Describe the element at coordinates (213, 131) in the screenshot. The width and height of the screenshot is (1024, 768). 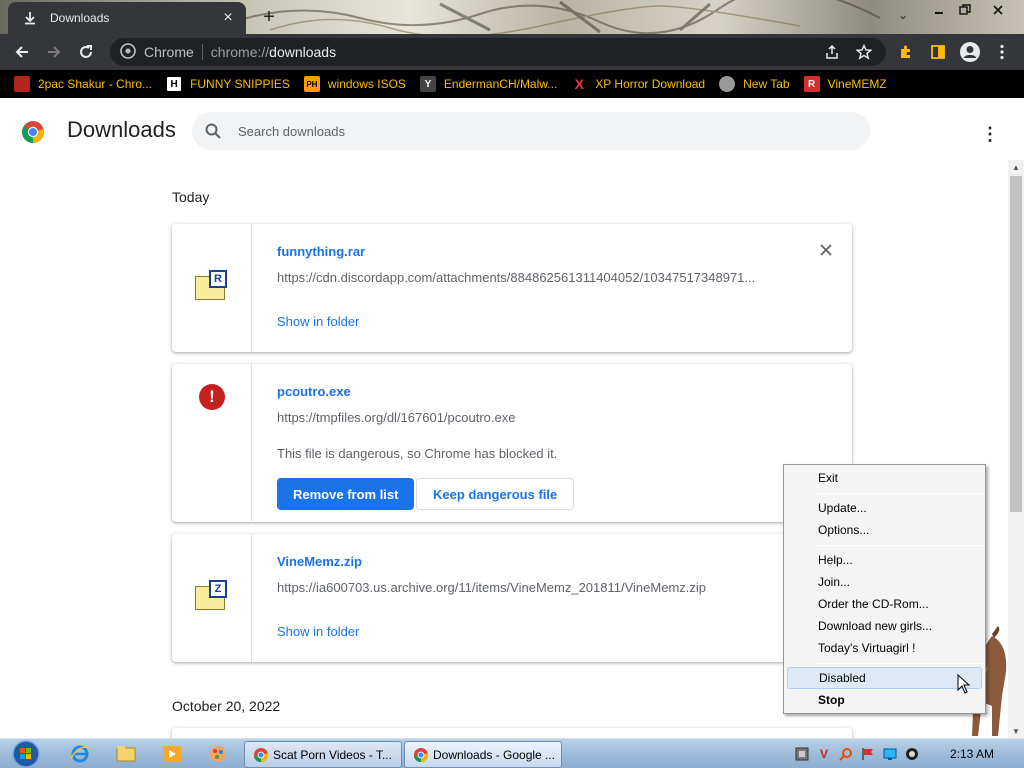
I see `search-icon` at that location.